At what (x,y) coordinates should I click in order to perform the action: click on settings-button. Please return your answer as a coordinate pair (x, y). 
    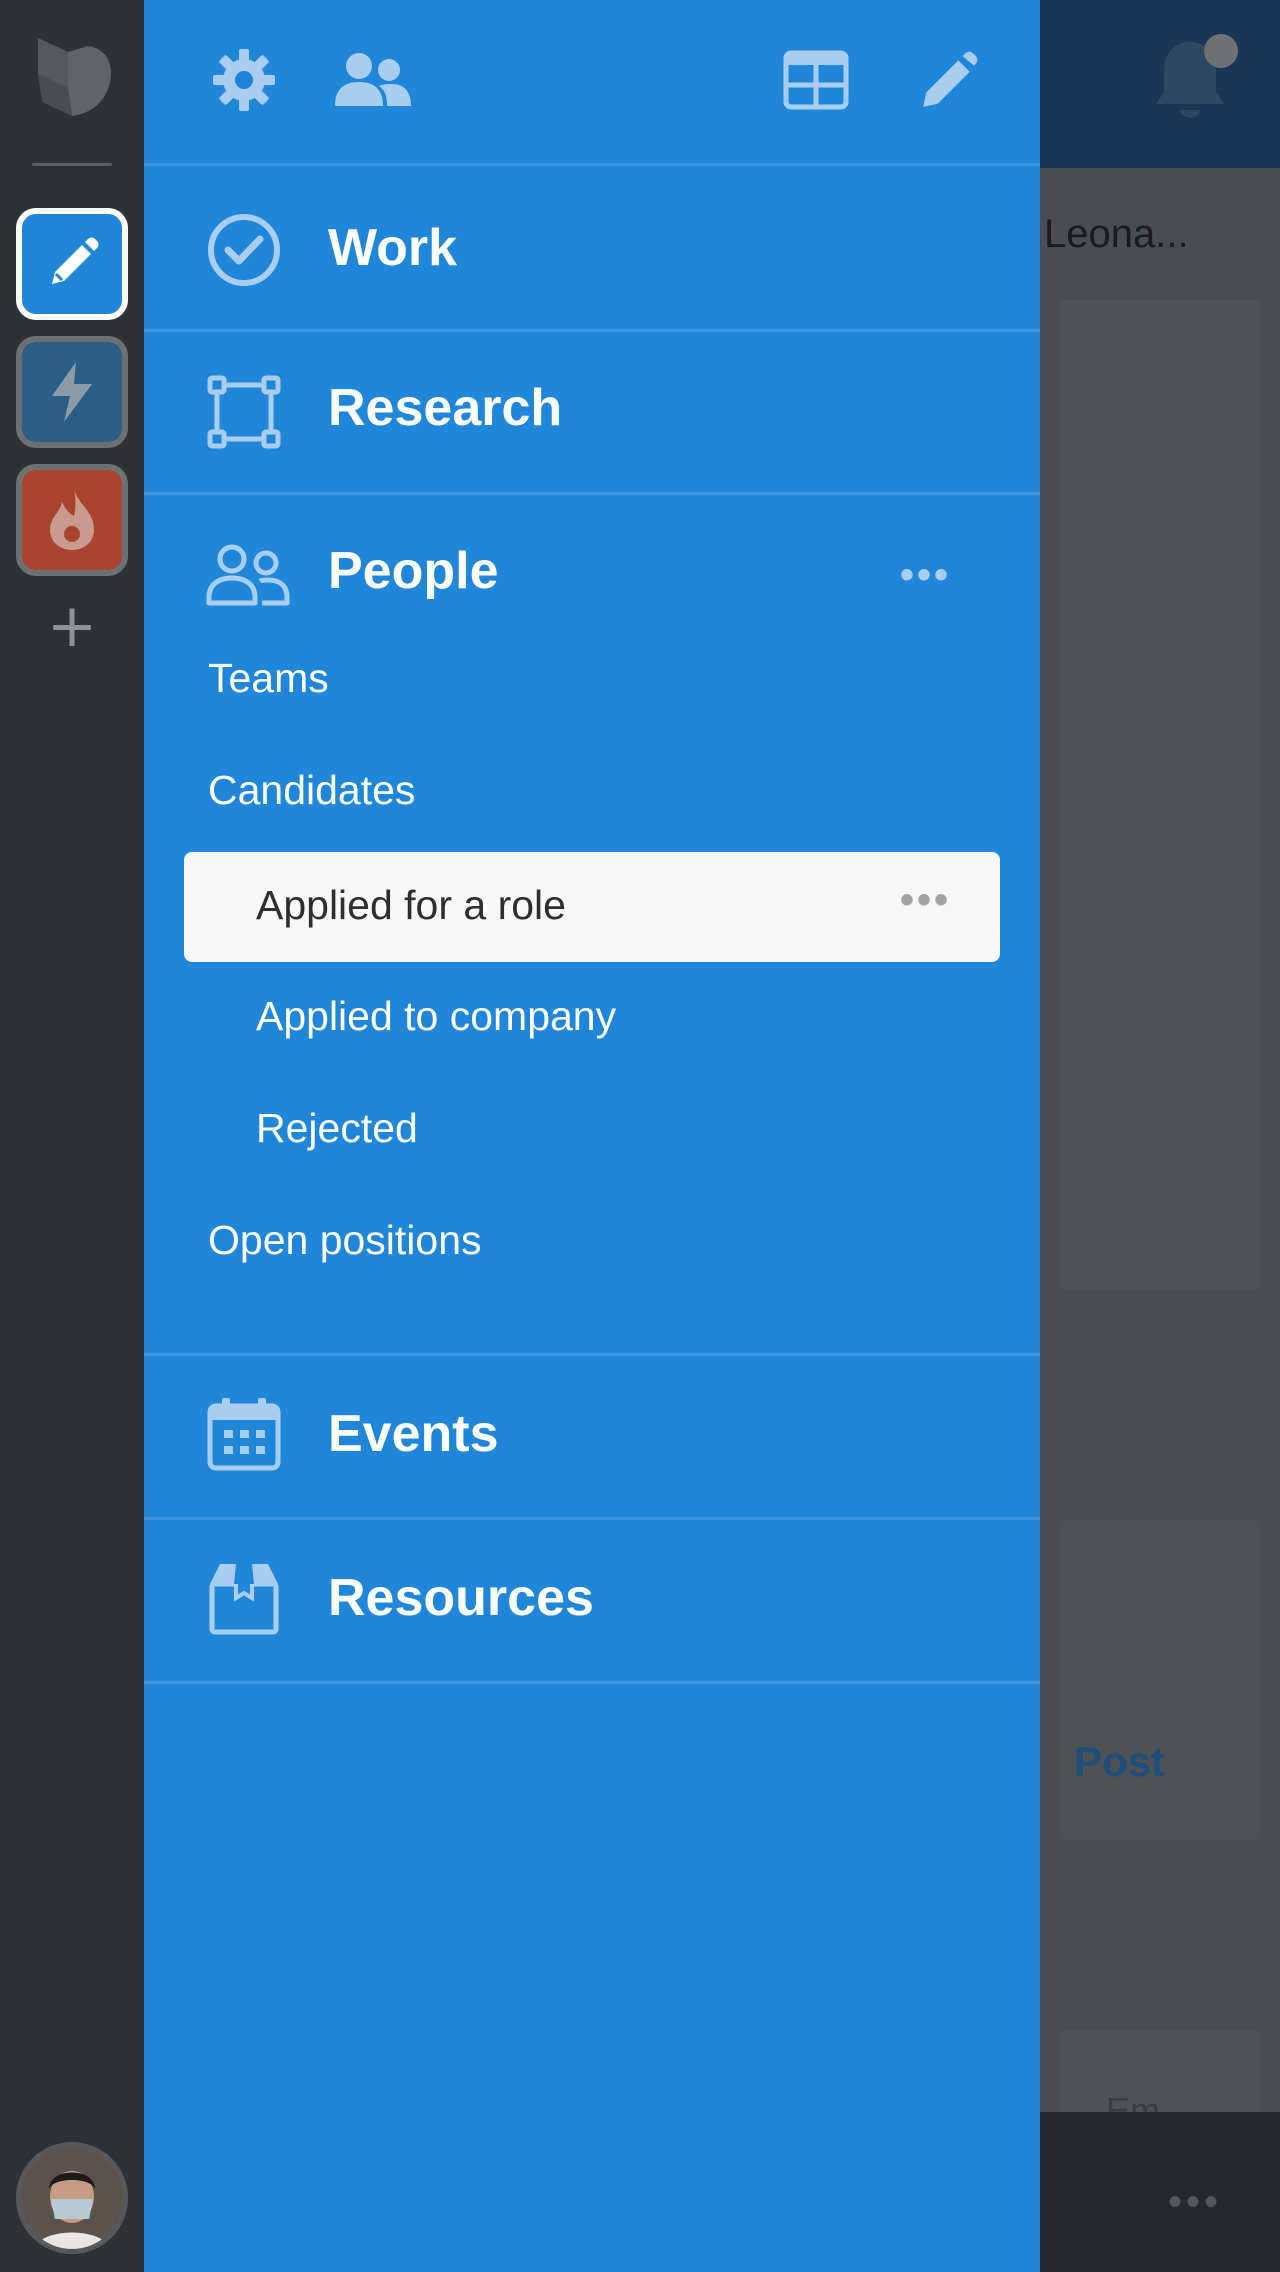
    Looking at the image, I should click on (244, 80).